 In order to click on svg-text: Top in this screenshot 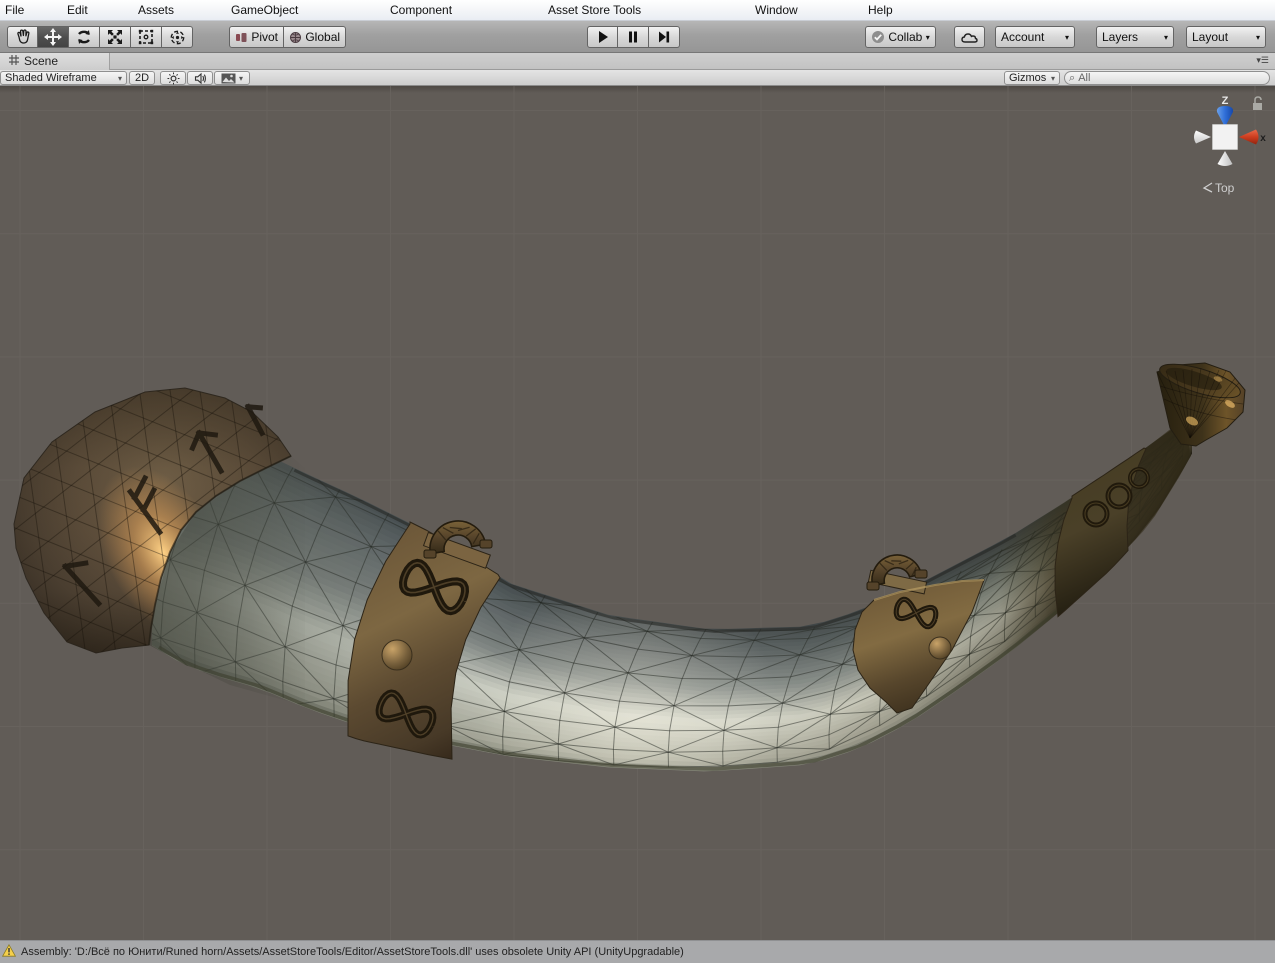, I will do `click(1225, 188)`.